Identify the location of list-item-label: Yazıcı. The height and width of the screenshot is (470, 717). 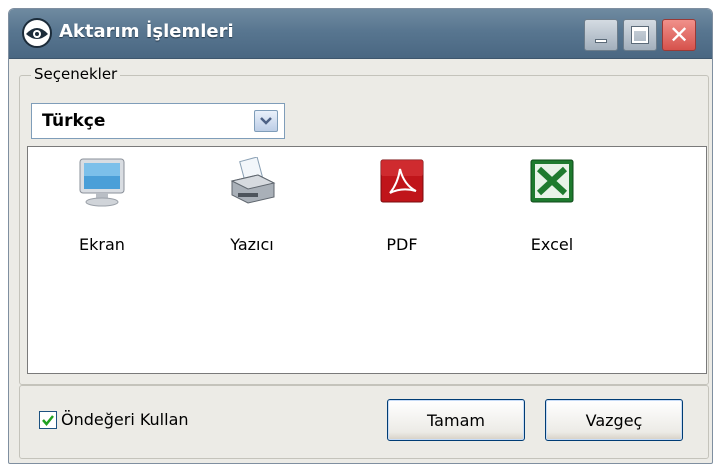
(252, 244).